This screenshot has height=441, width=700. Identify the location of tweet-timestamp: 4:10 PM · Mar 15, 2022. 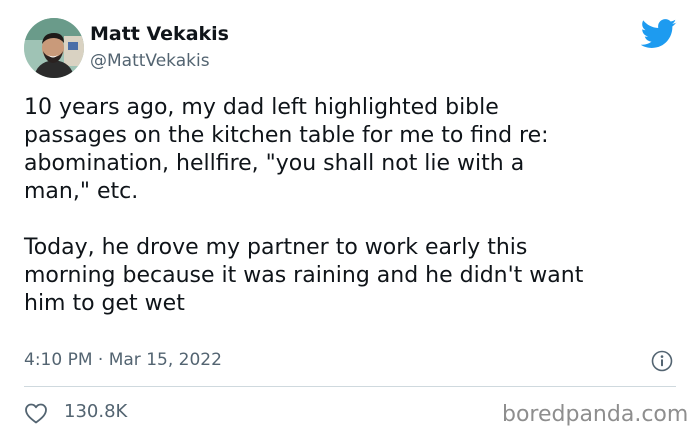
(123, 360).